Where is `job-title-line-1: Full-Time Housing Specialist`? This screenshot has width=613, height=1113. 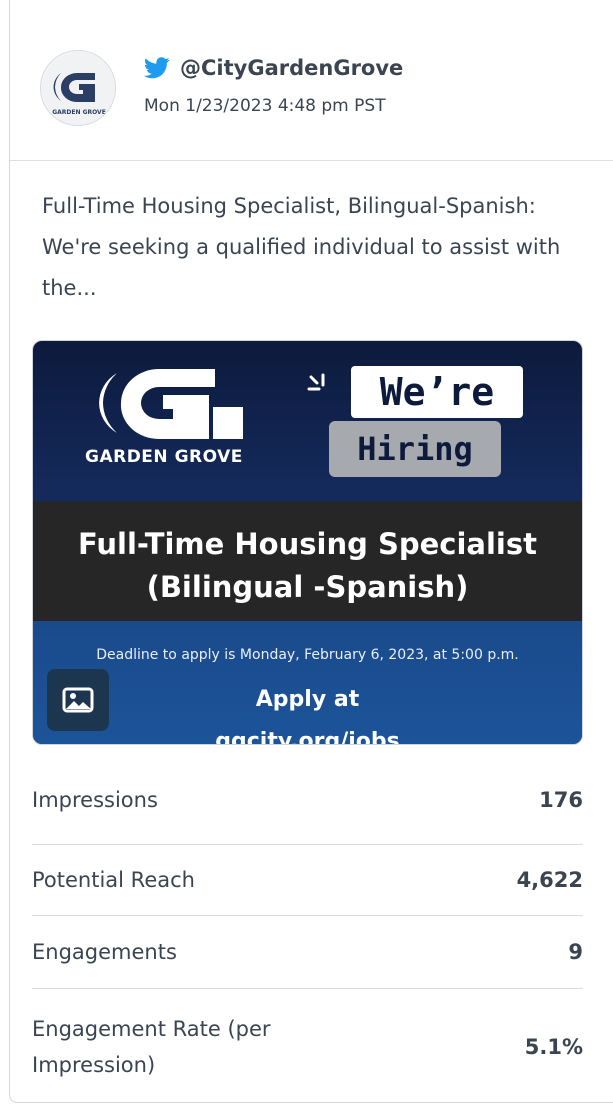
job-title-line-1: Full-Time Housing Specialist is located at coordinates (307, 544).